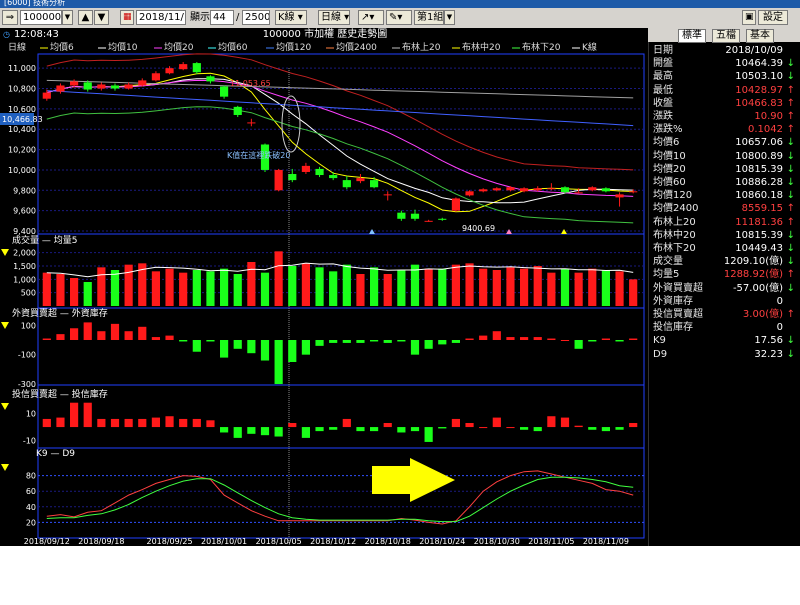 Image resolution: width=800 pixels, height=605 pixels. Describe the element at coordinates (279, 541) in the screenshot. I see `date-tick-4: 2018/10/05` at that location.